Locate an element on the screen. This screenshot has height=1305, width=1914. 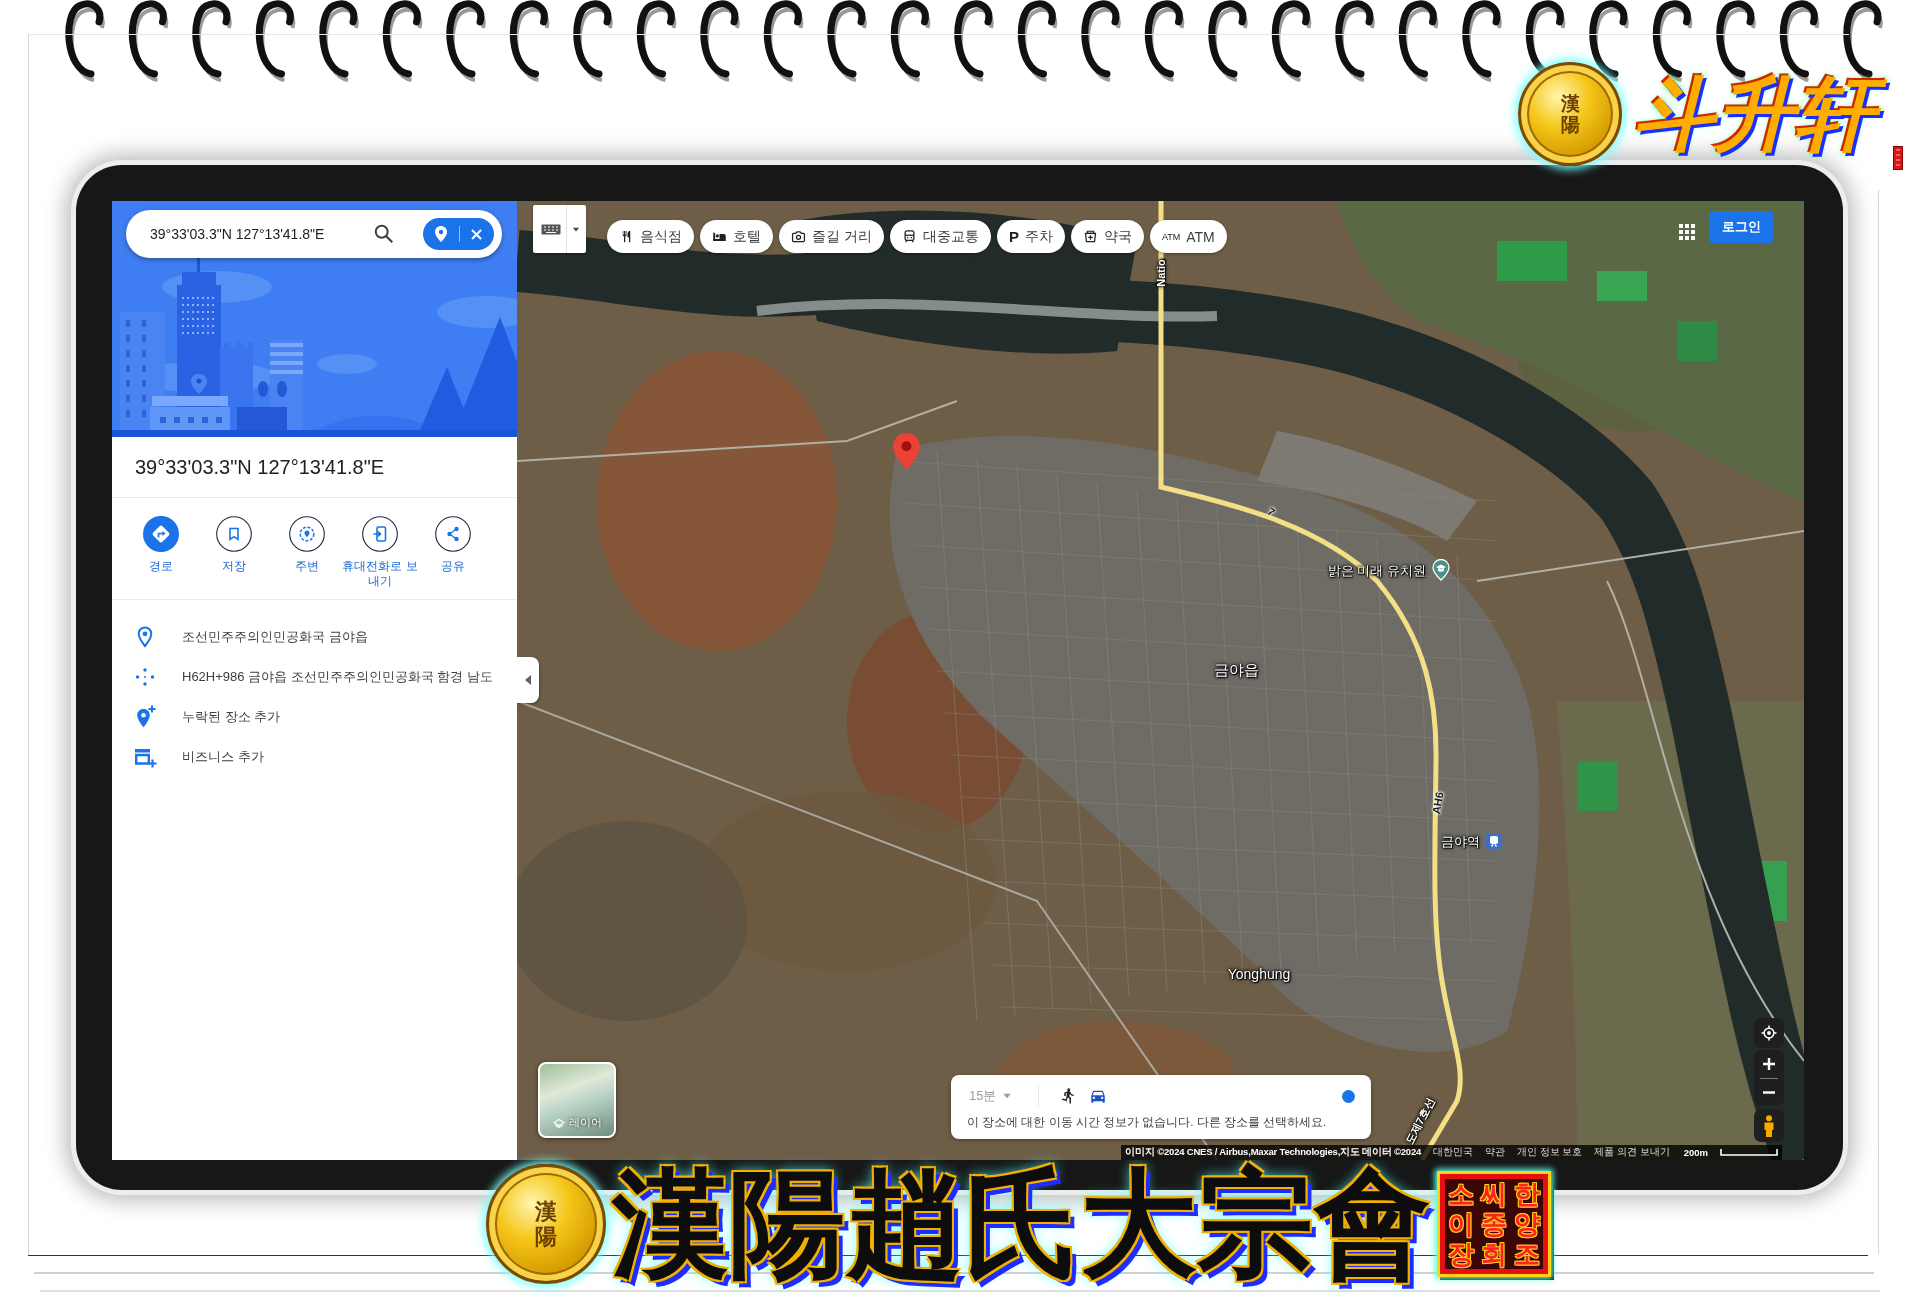
dots-icon is located at coordinates (145, 677).